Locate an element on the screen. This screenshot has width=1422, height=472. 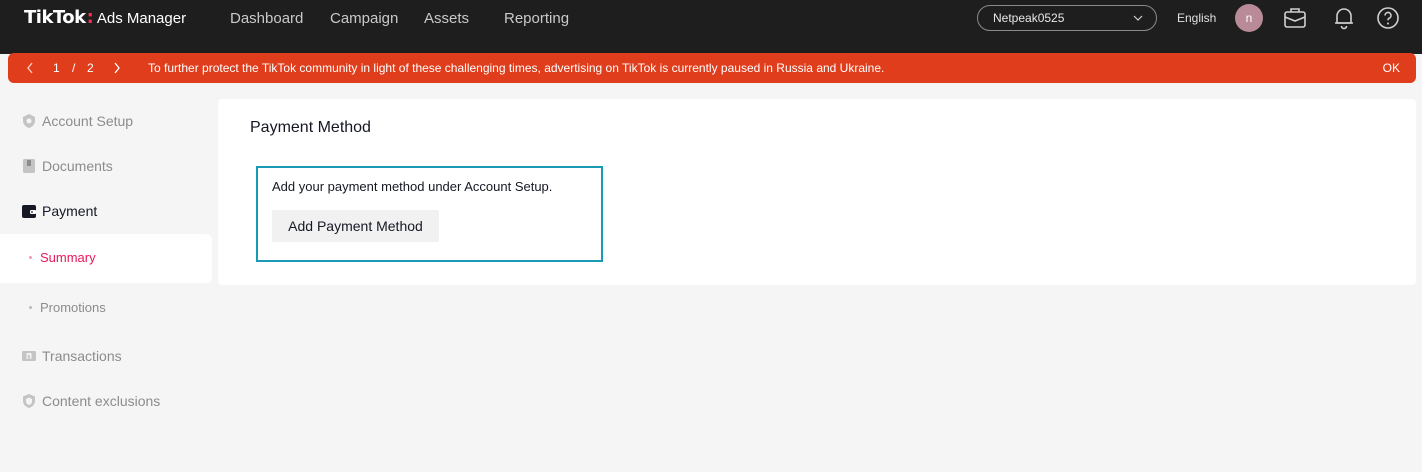
logo-brand: TikTok is located at coordinates (55, 17).